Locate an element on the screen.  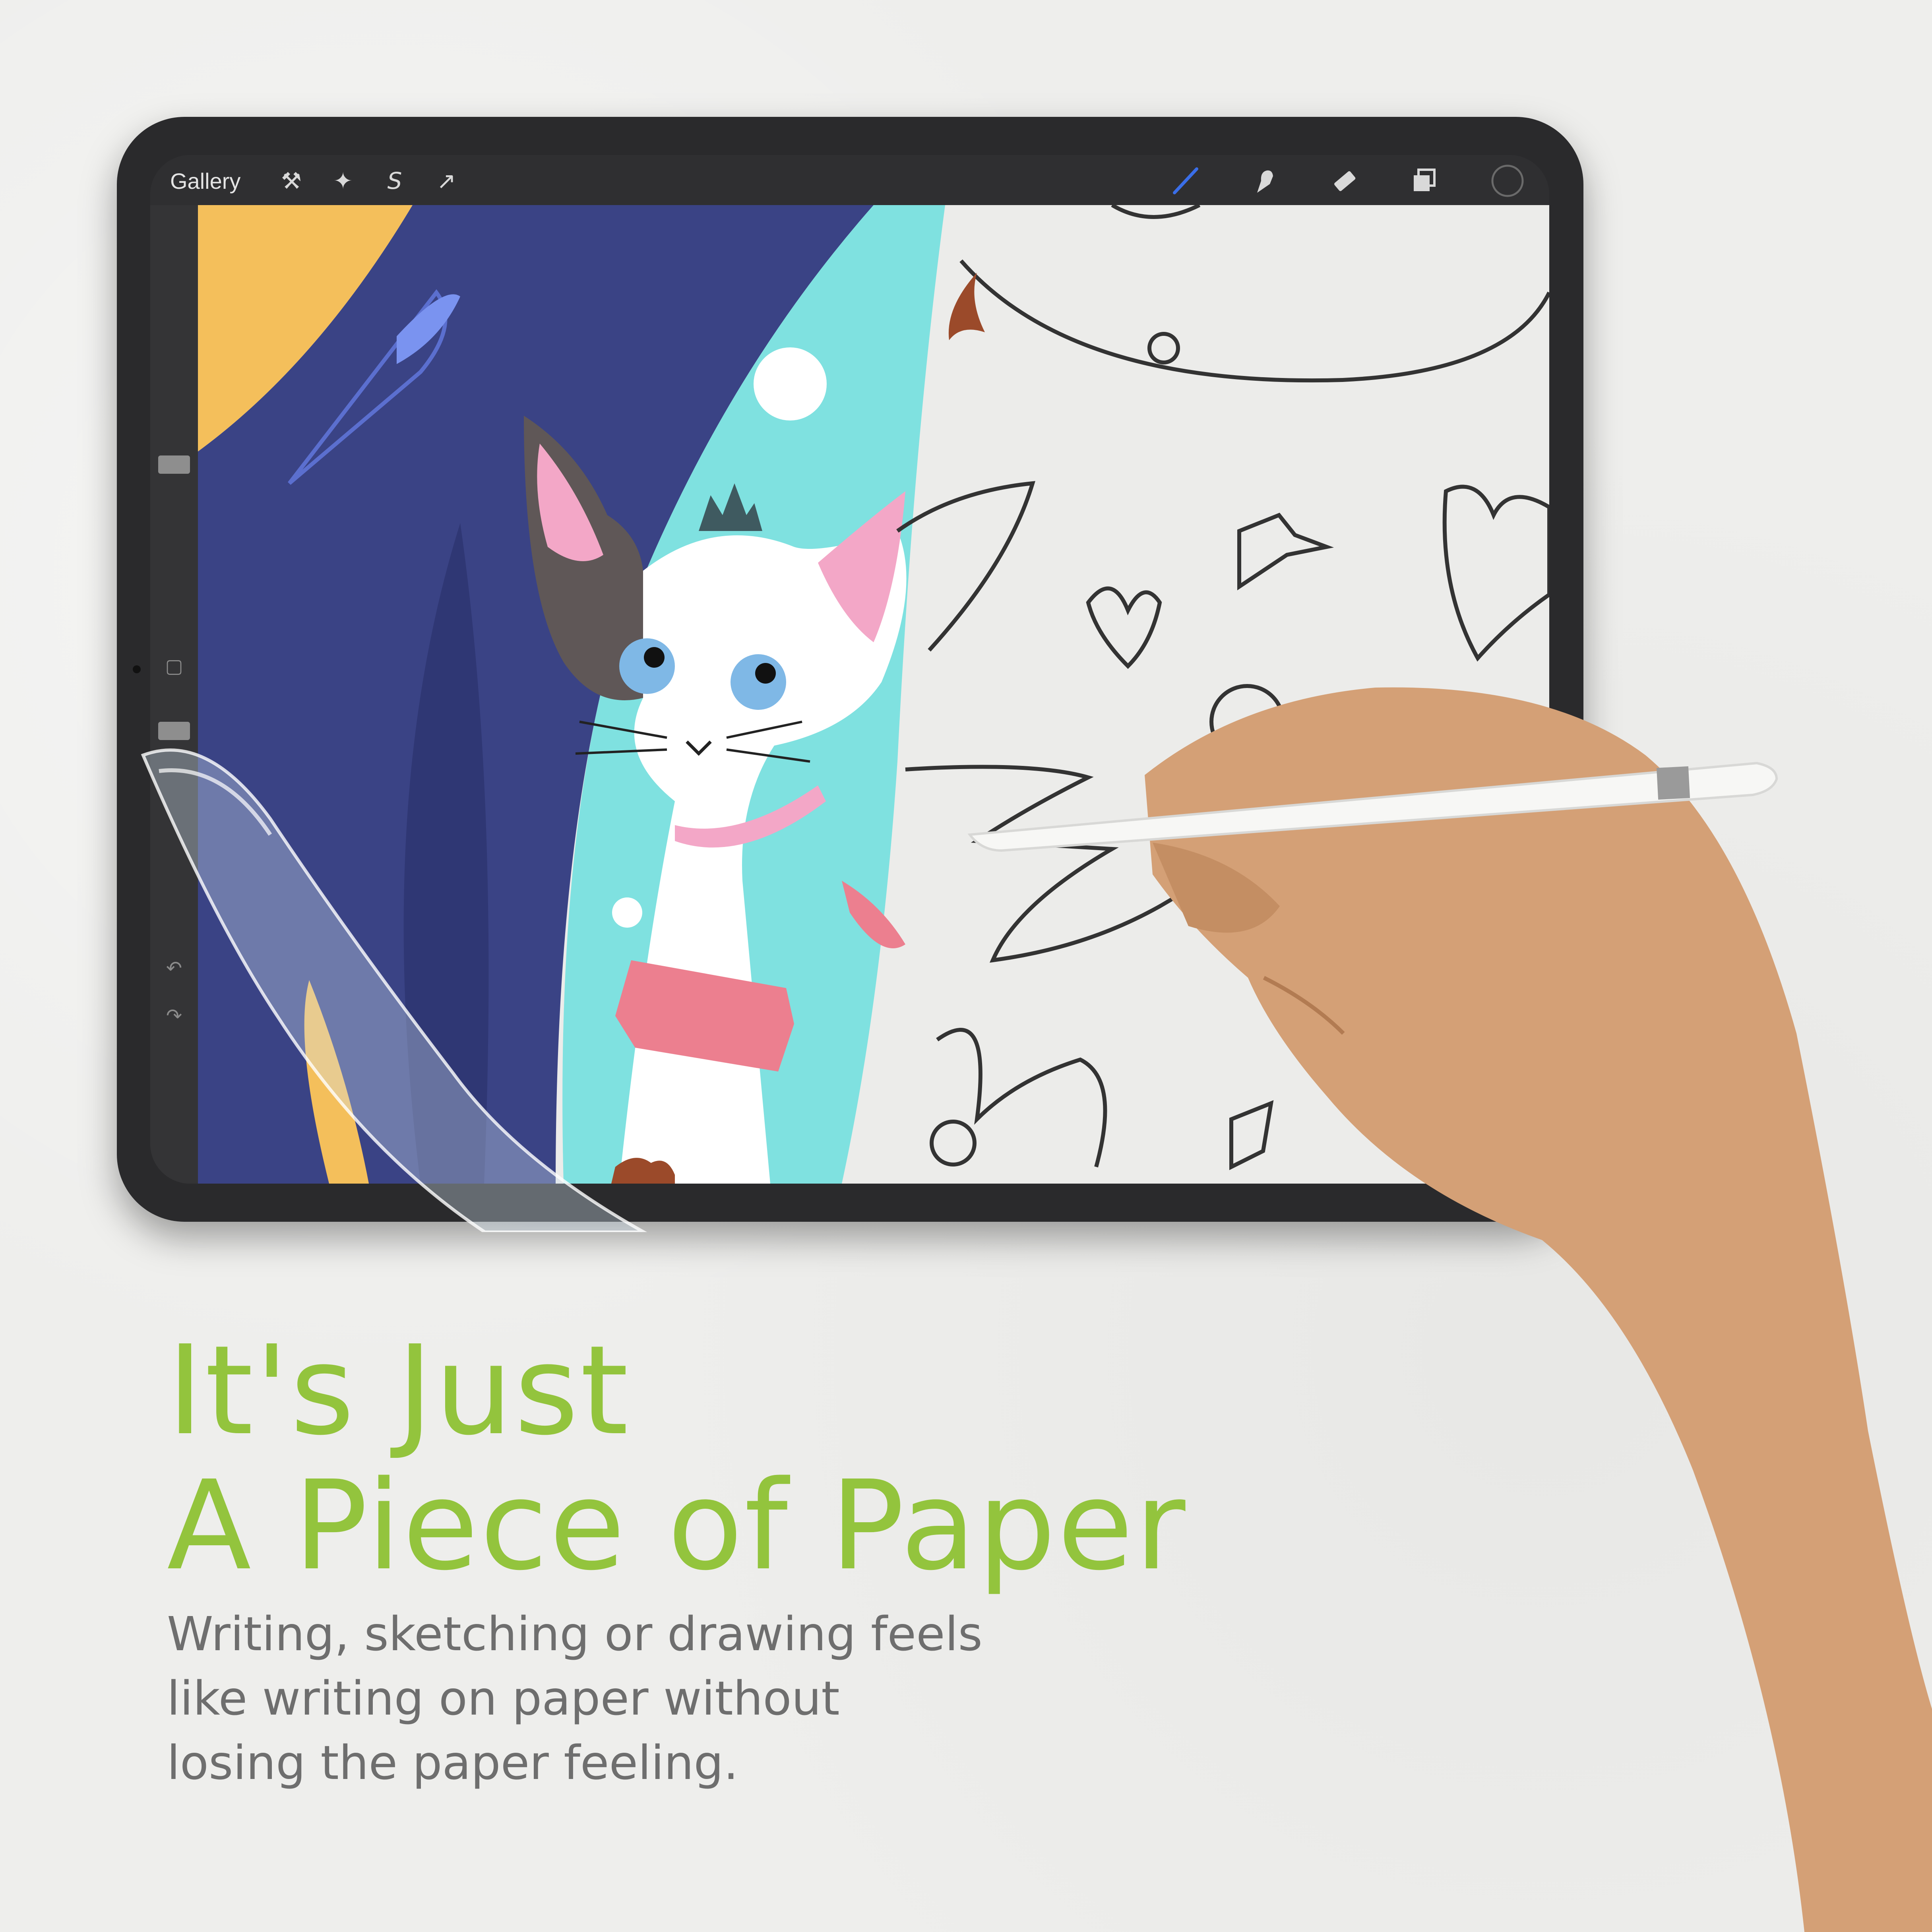
layers-icon is located at coordinates (1424, 181).